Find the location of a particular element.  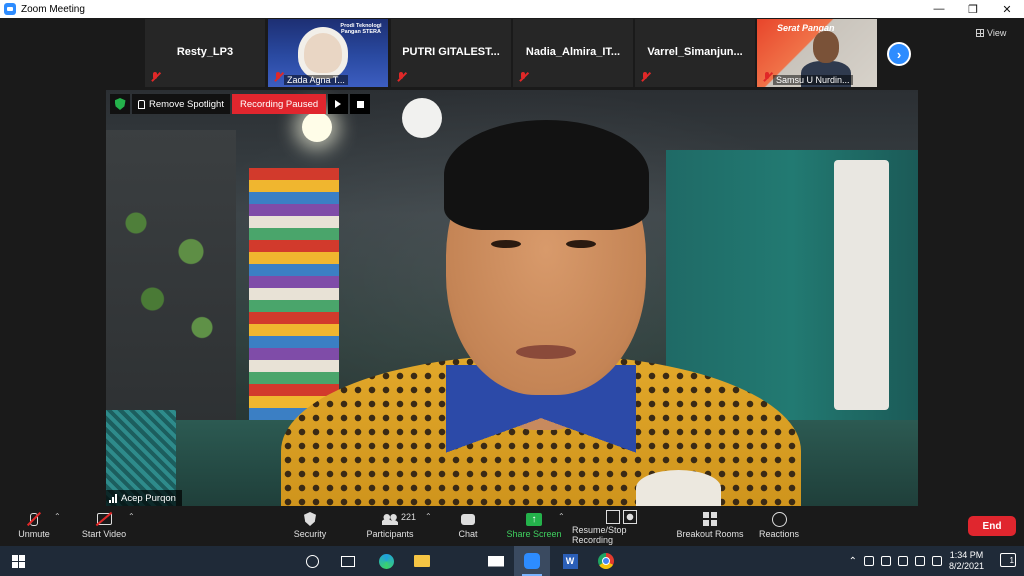

resume-recording-button is located at coordinates (338, 104).